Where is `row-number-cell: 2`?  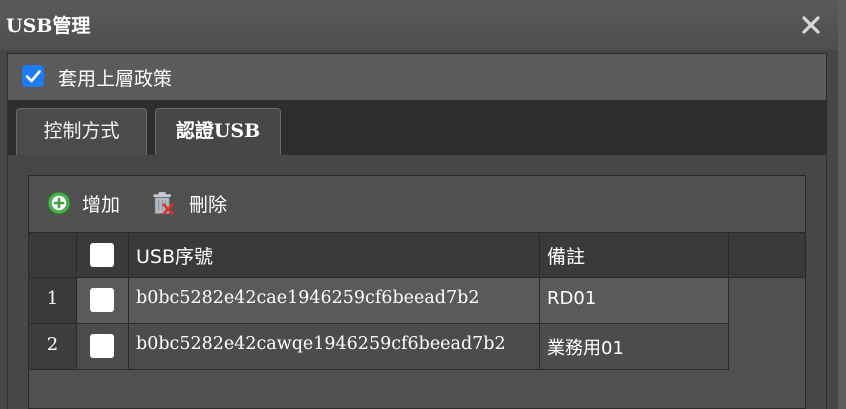
row-number-cell: 2 is located at coordinates (53, 346).